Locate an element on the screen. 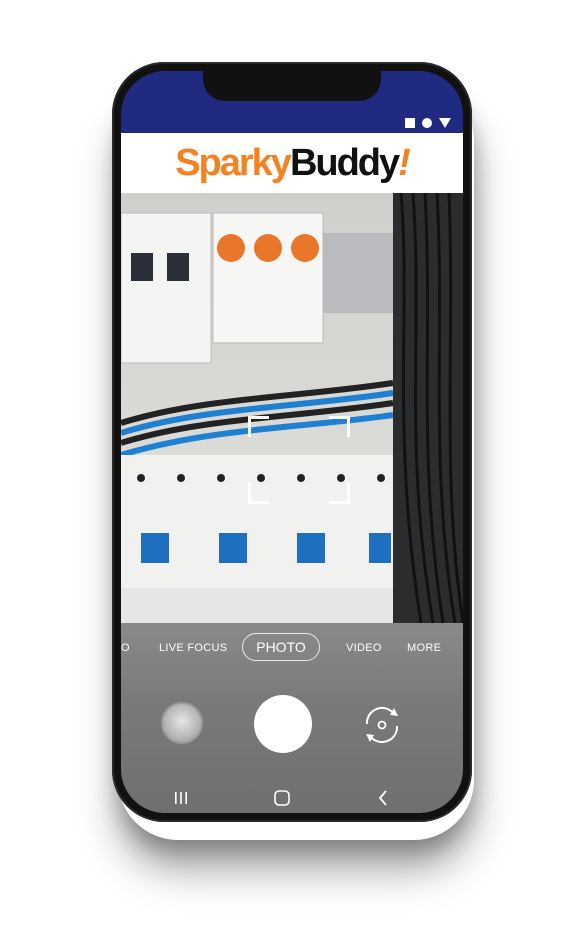  app-header: SparkyBuddy! is located at coordinates (292, 163).